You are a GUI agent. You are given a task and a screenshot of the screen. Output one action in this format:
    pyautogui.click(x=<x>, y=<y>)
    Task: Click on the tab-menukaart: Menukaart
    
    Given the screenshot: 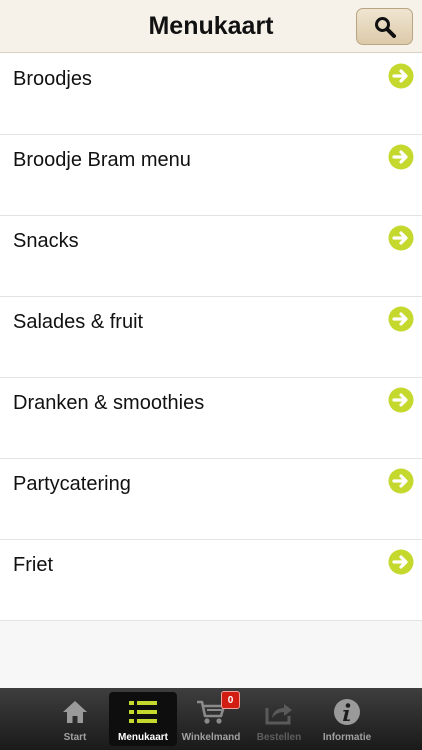 What is the action you would take?
    pyautogui.click(x=143, y=719)
    